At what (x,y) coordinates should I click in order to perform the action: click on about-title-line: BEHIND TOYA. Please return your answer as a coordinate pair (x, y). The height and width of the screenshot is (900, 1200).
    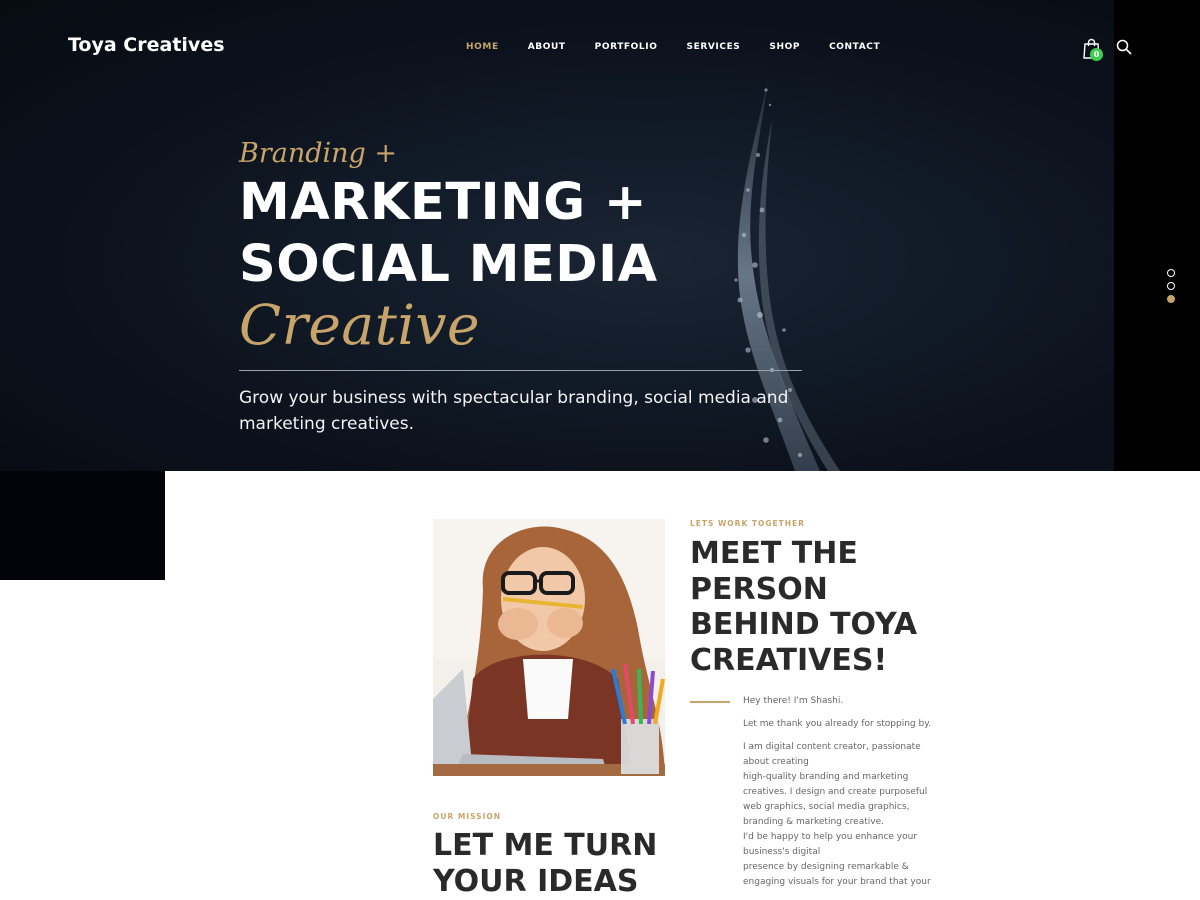
    Looking at the image, I should click on (804, 624).